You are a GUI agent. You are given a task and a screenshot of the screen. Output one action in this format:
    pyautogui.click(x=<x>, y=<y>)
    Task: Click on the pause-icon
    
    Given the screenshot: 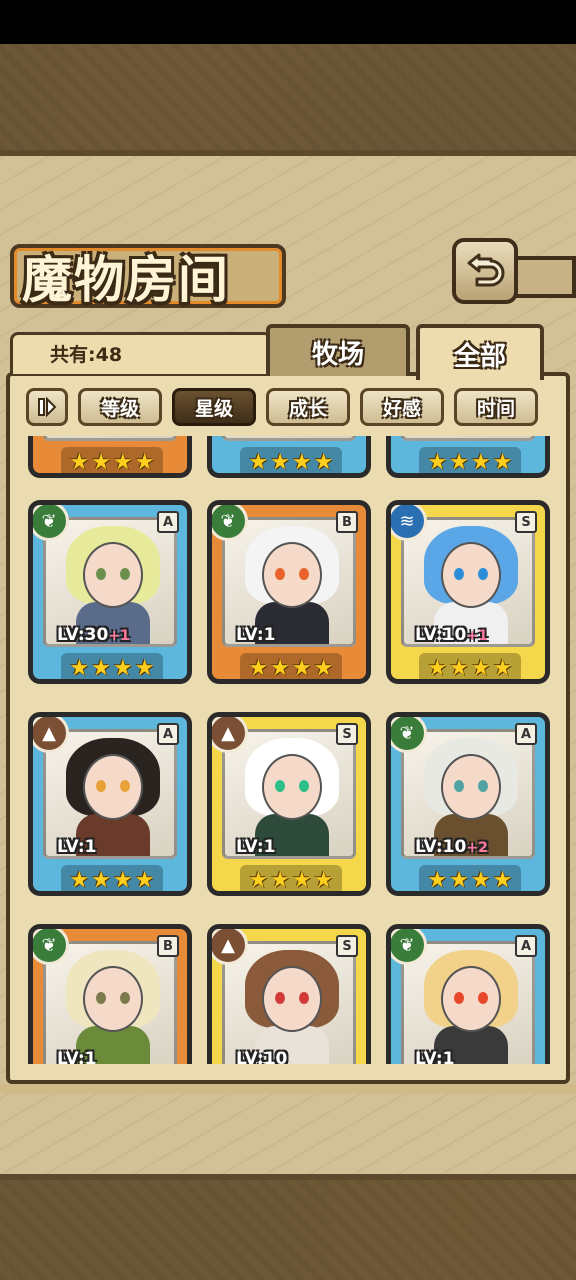 What is the action you would take?
    pyautogui.click(x=47, y=407)
    